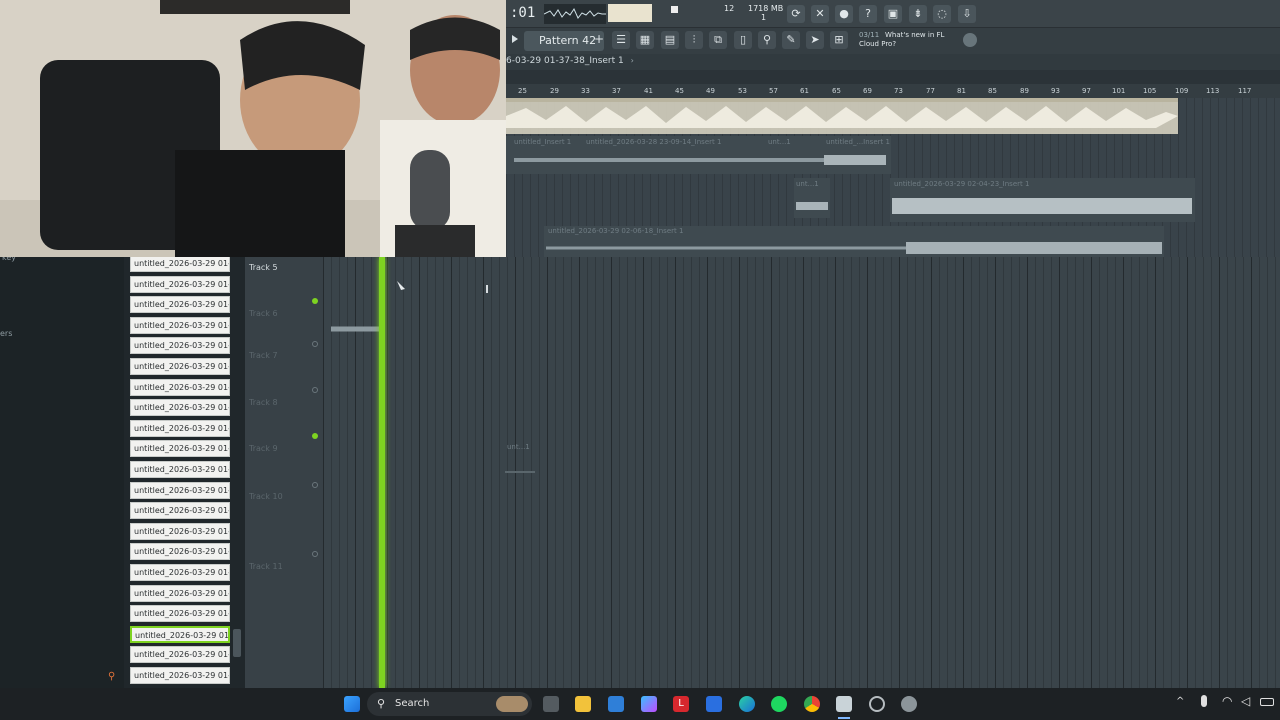 This screenshot has height=720, width=1280. I want to click on track-name: Track 5, so click(263, 267).